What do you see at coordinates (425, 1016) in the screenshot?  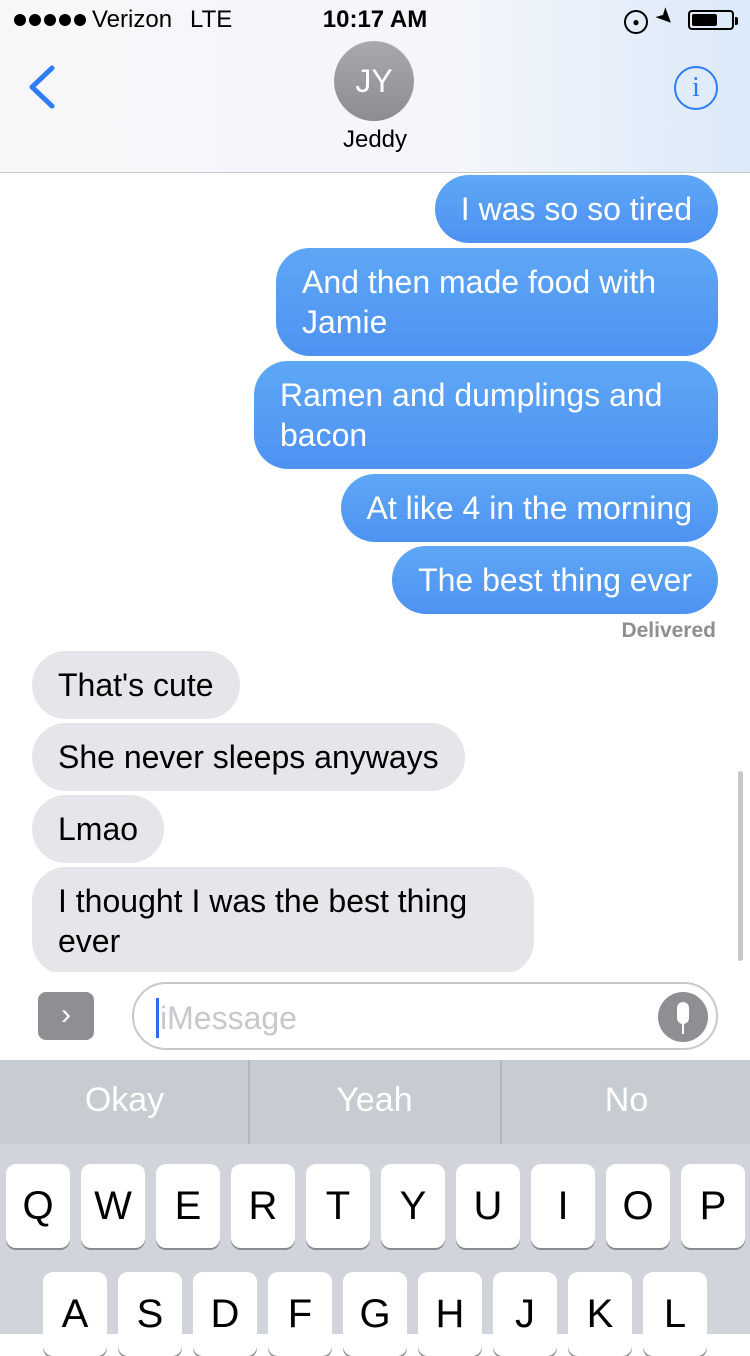 I see `message-input: iMessage` at bounding box center [425, 1016].